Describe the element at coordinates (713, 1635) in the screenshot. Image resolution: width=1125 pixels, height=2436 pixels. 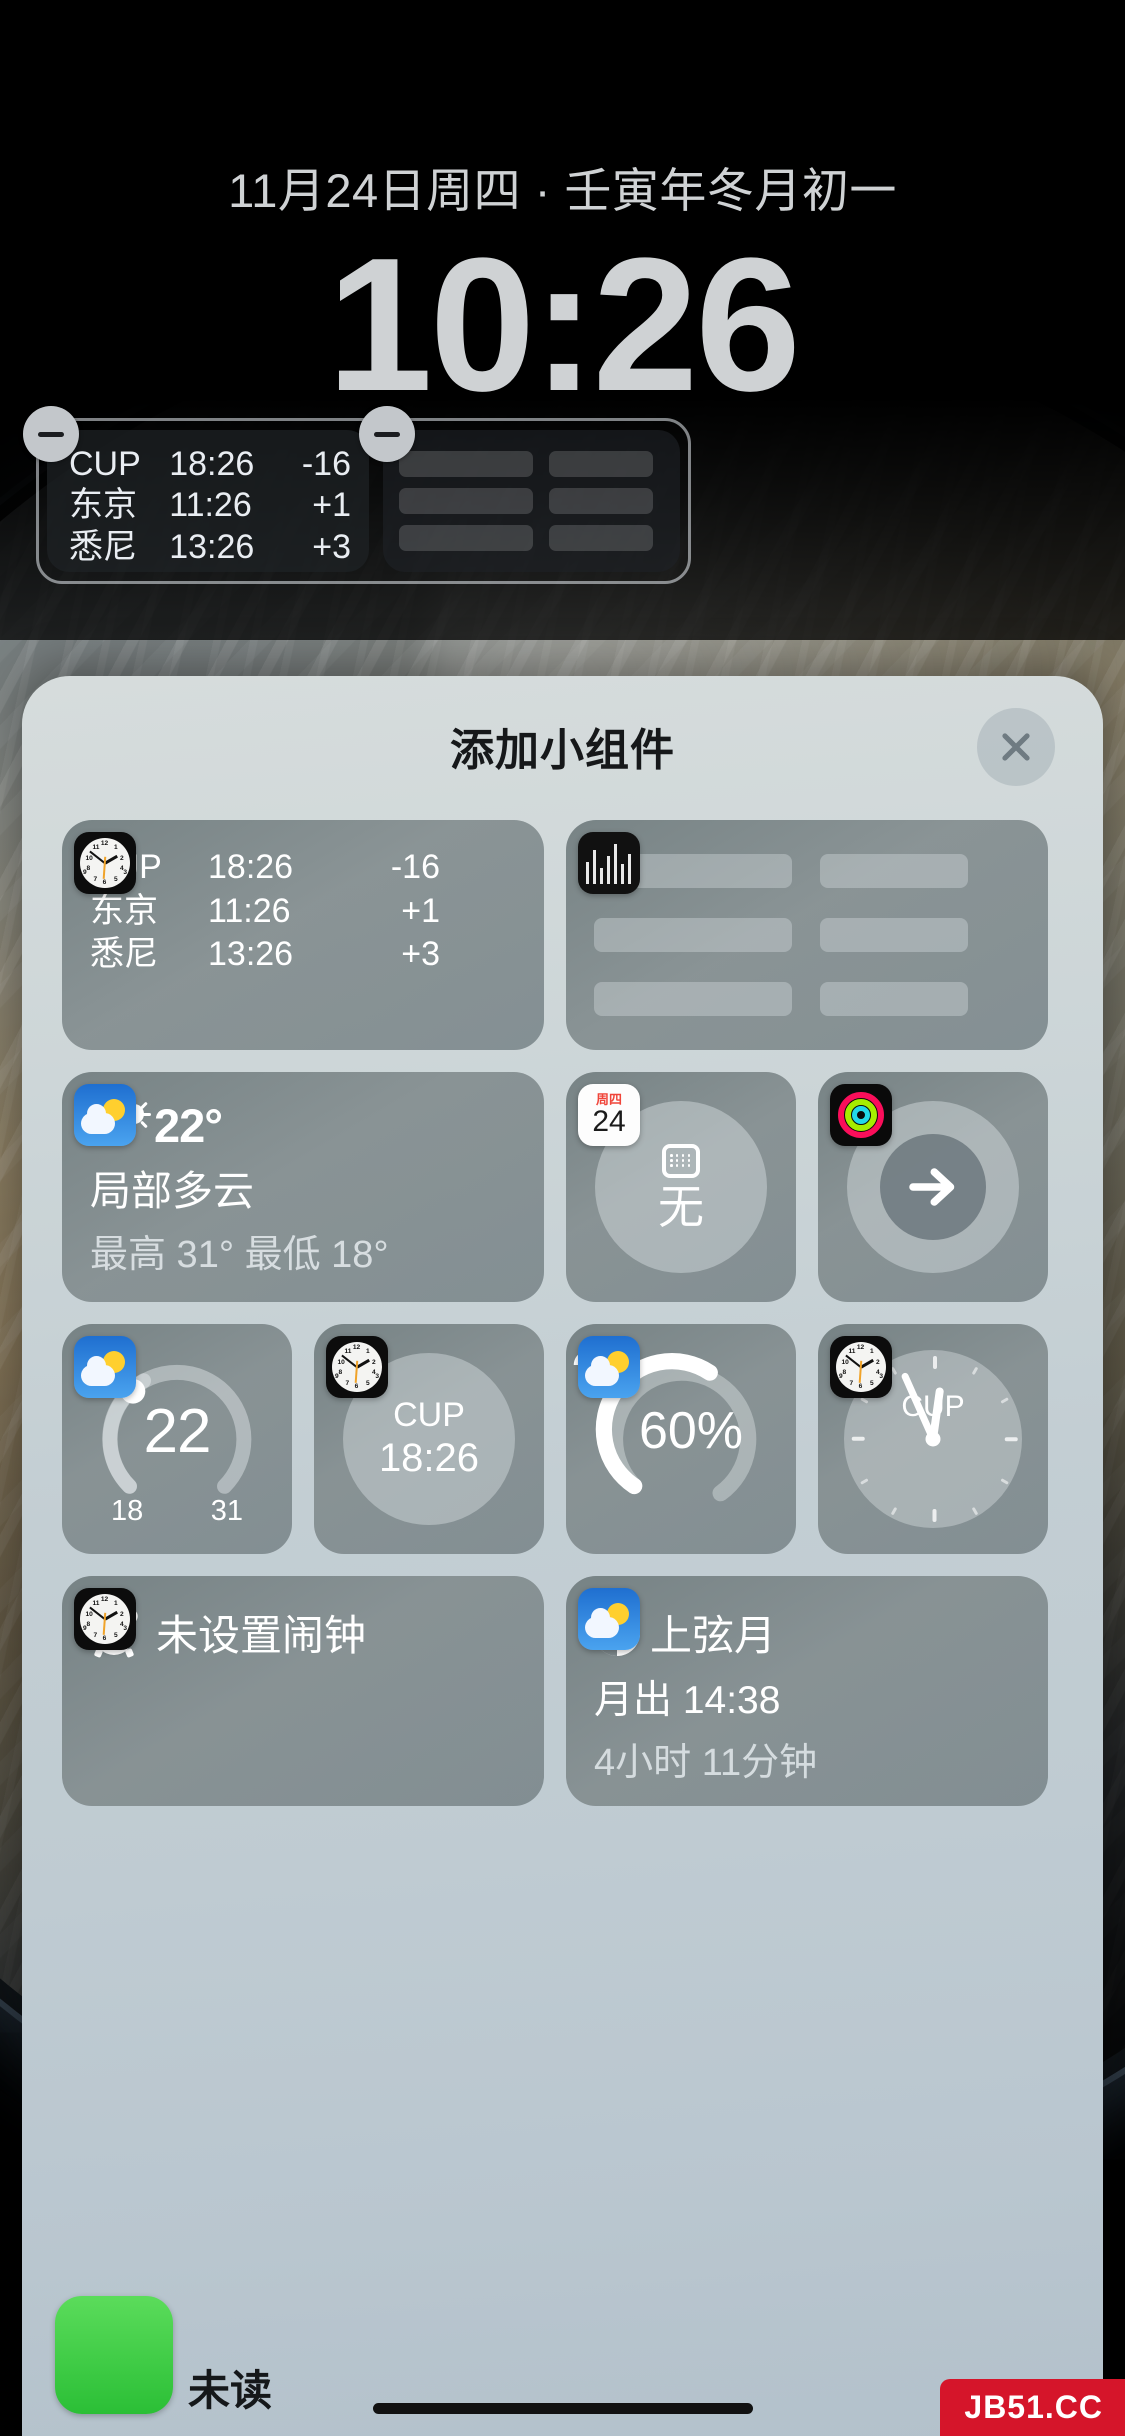
I see `moon-phase-label: 上弦月` at that location.